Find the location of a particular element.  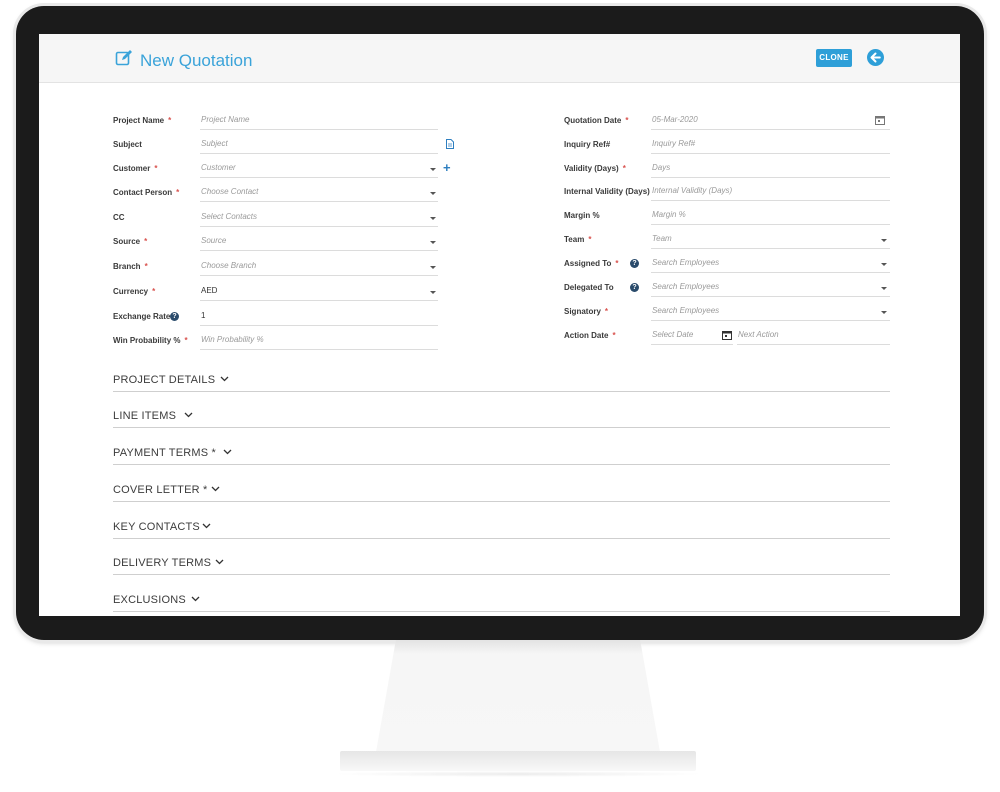

inquiry-ref-input: Inquiry Ref# is located at coordinates (770, 146).